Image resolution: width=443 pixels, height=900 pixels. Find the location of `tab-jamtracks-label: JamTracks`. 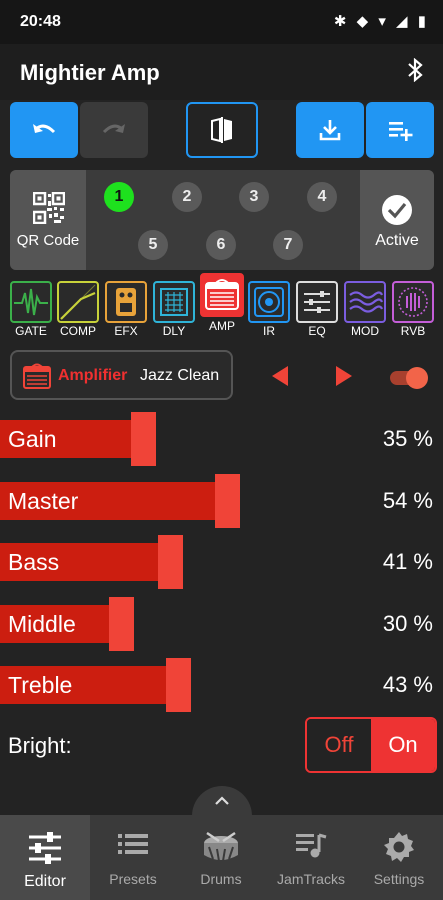

tab-jamtracks-label: JamTracks is located at coordinates (311, 879).